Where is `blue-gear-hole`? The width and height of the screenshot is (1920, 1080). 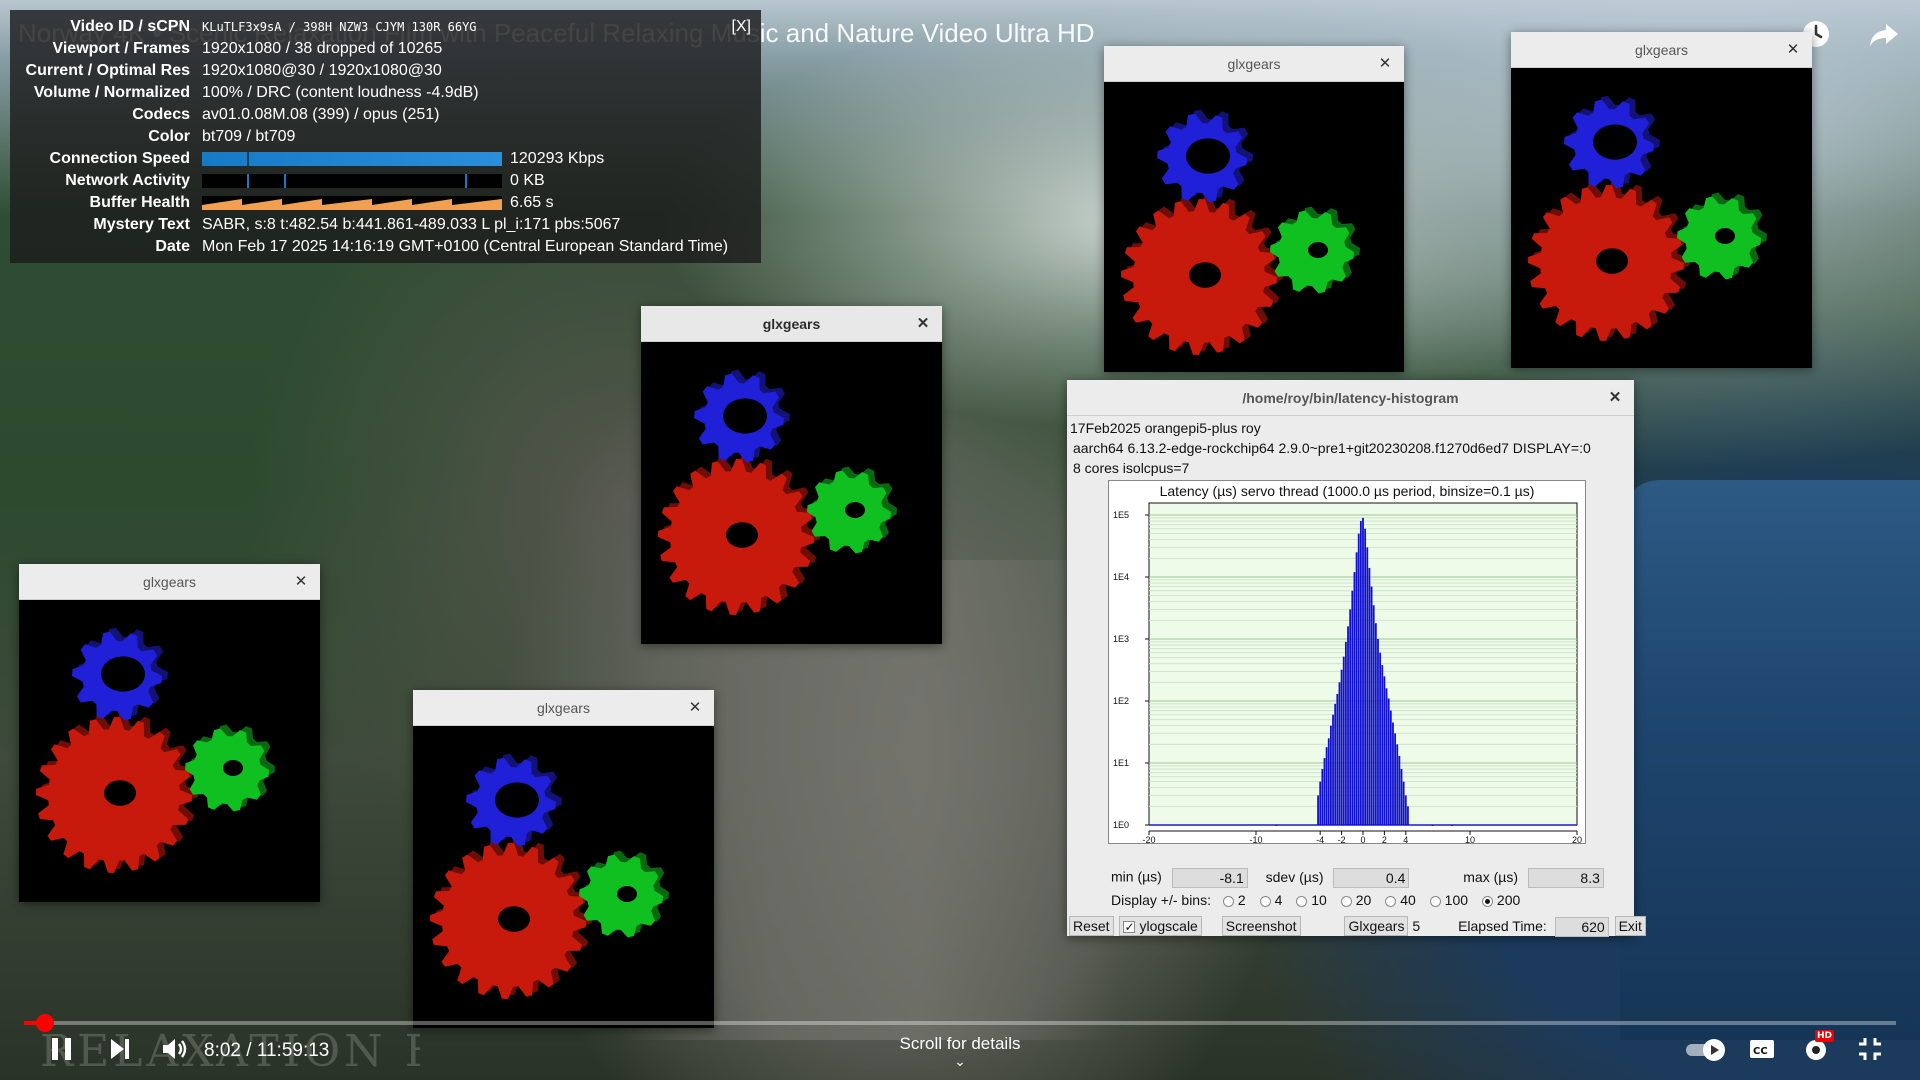 blue-gear-hole is located at coordinates (1208, 156).